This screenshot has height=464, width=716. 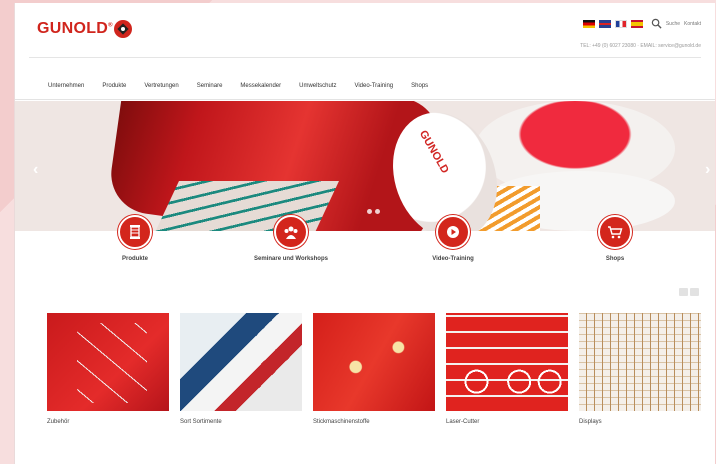 What do you see at coordinates (365, 57) in the screenshot?
I see `header-divider` at bounding box center [365, 57].